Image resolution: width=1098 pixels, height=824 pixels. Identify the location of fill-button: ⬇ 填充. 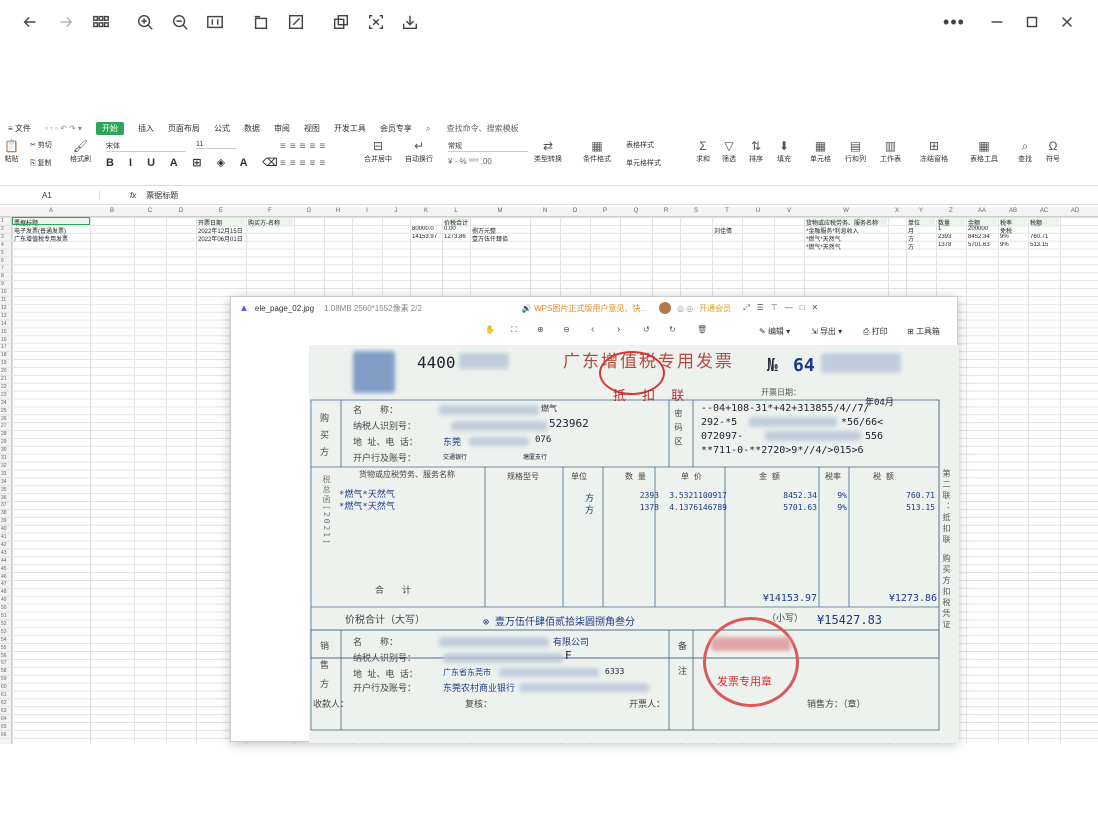
(784, 151).